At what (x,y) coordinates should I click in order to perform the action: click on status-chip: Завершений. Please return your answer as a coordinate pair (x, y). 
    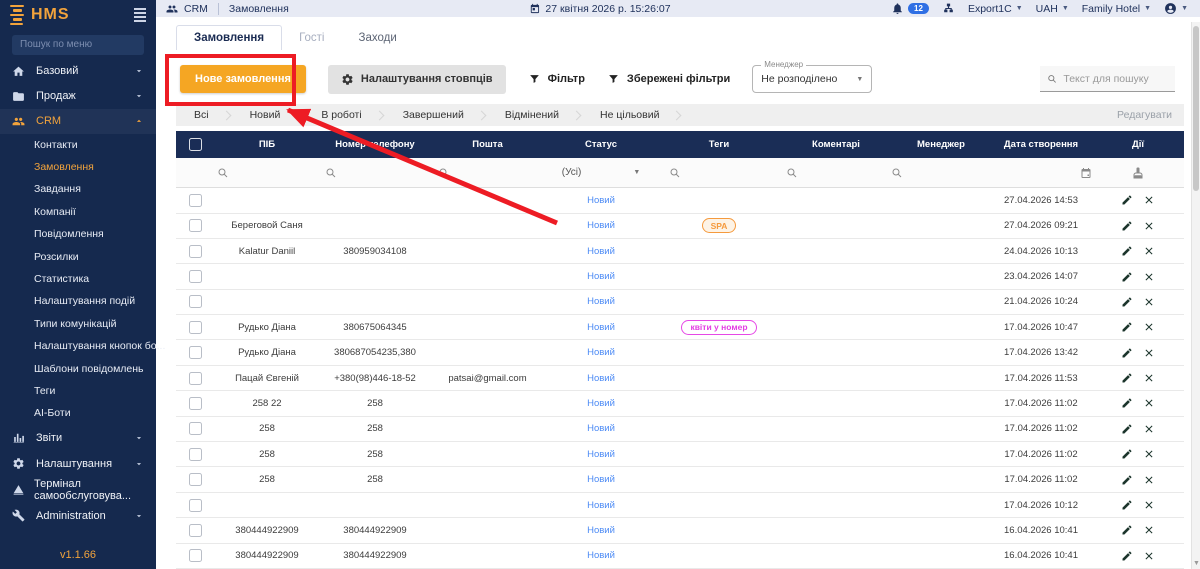
    Looking at the image, I should click on (433, 115).